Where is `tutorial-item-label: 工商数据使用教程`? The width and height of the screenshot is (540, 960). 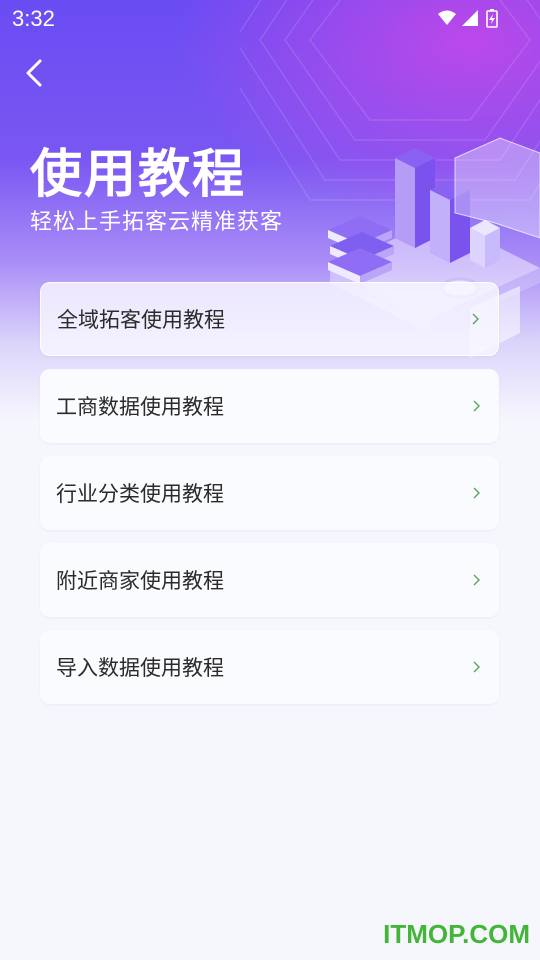 tutorial-item-label: 工商数据使用教程 is located at coordinates (140, 407).